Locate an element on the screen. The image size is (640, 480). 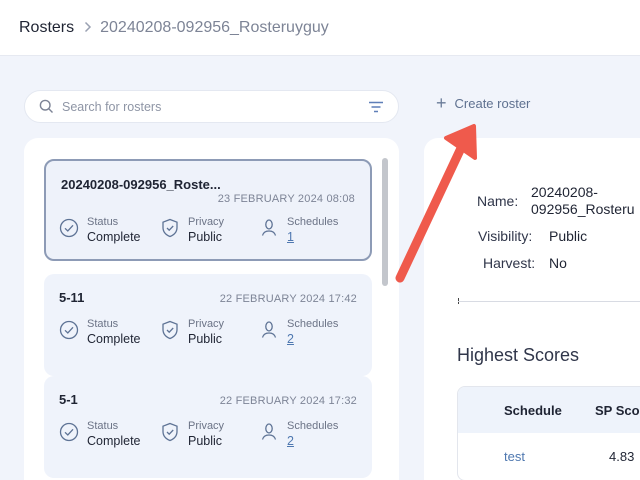
detail-harvest-value: No is located at coordinates (558, 263).